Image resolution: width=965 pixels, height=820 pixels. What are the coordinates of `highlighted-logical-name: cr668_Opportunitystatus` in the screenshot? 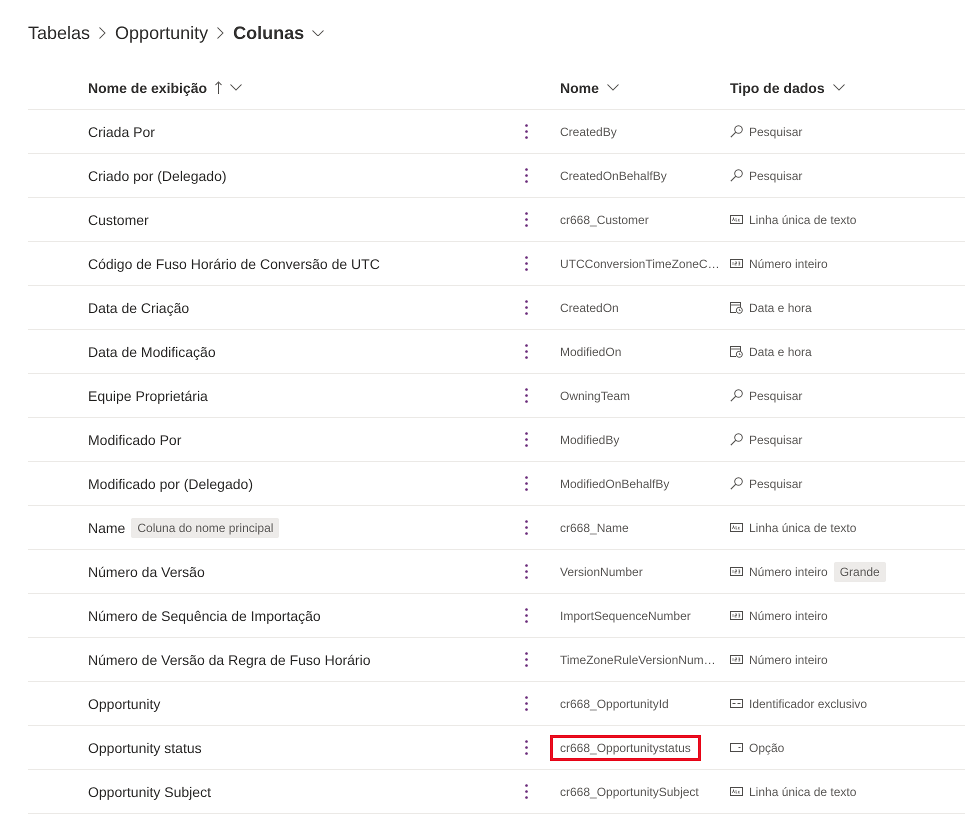 It's located at (625, 747).